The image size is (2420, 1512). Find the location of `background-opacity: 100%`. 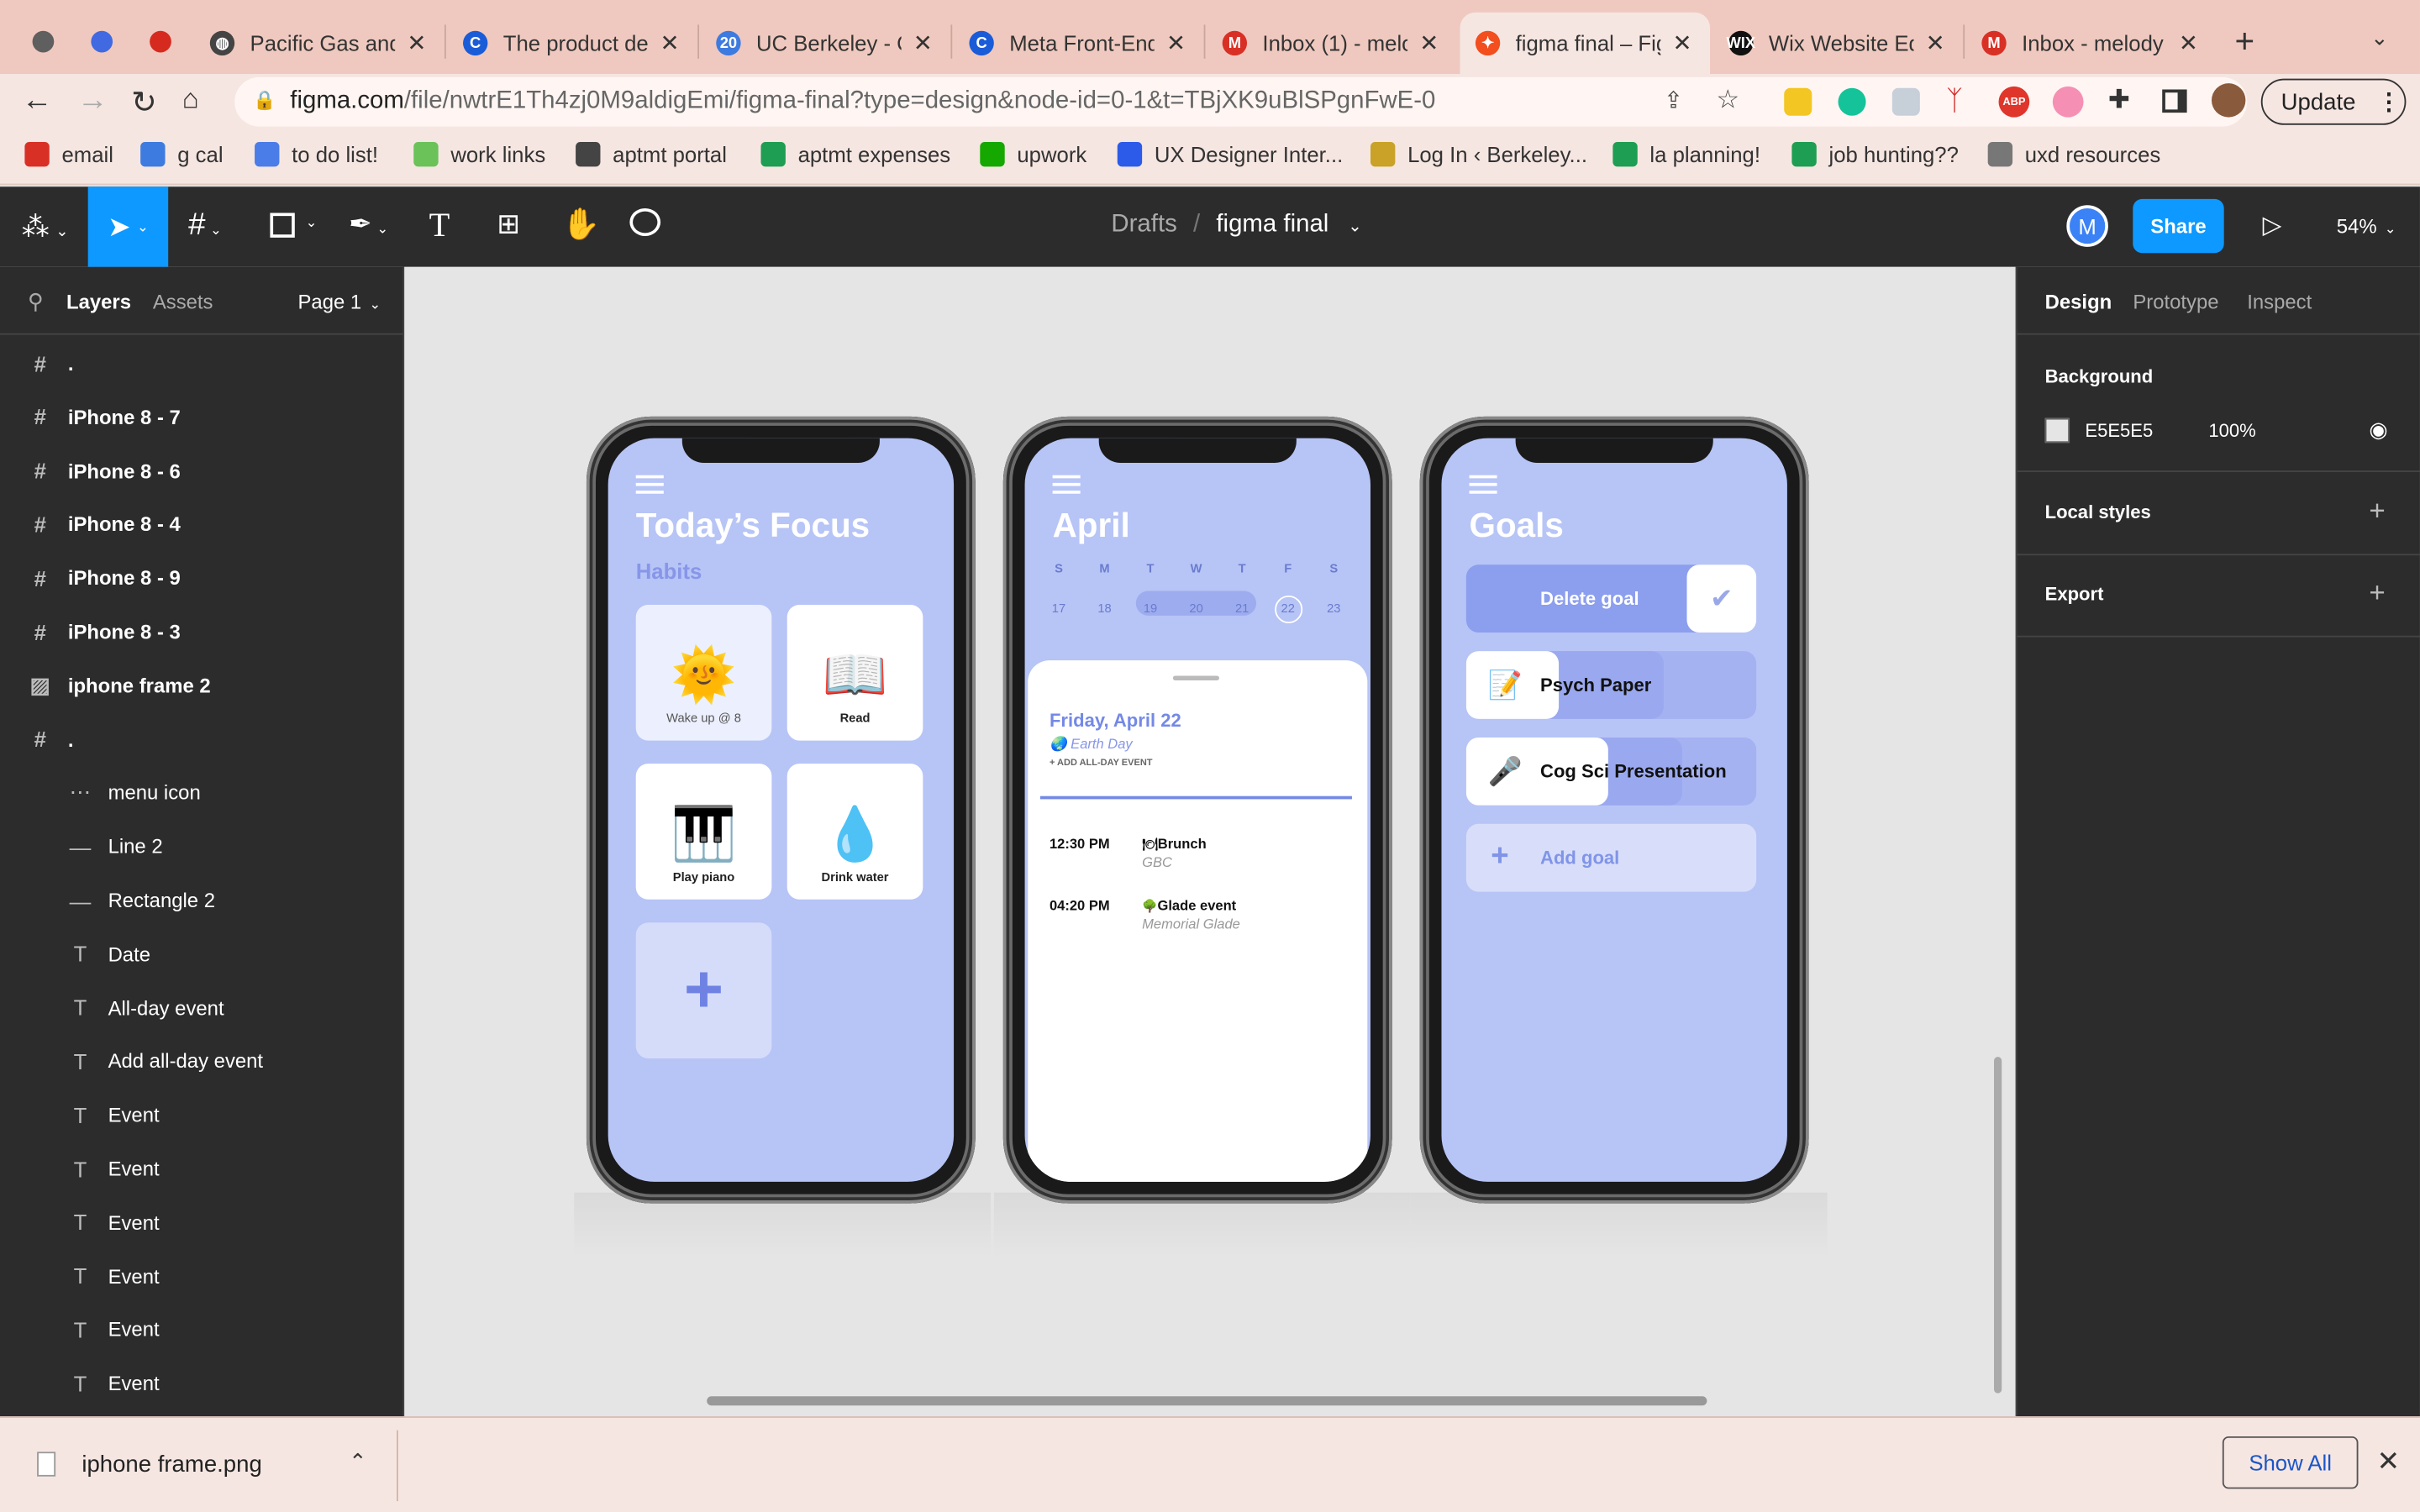

background-opacity: 100% is located at coordinates (2231, 431).